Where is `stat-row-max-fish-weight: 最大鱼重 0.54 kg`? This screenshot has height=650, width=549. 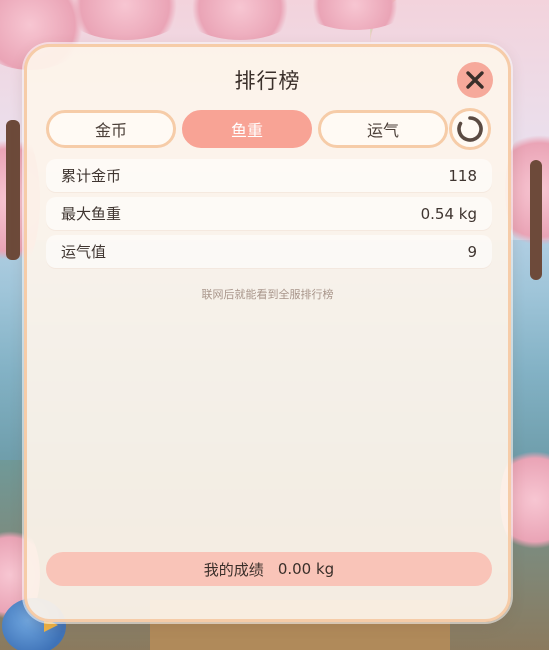
stat-row-max-fish-weight: 最大鱼重 0.54 kg is located at coordinates (269, 214).